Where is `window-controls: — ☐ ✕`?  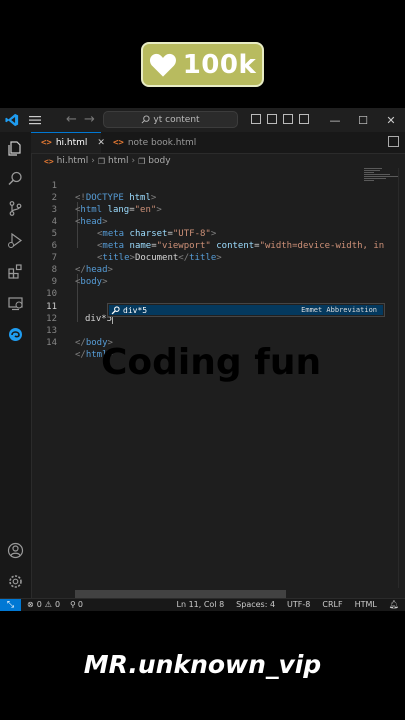 window-controls: — ☐ ✕ is located at coordinates (363, 120).